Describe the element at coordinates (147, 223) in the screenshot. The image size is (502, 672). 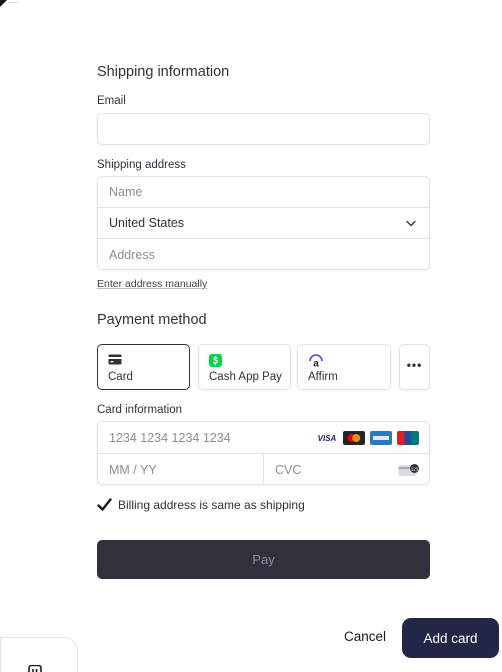
I see `country-value: United States` at that location.